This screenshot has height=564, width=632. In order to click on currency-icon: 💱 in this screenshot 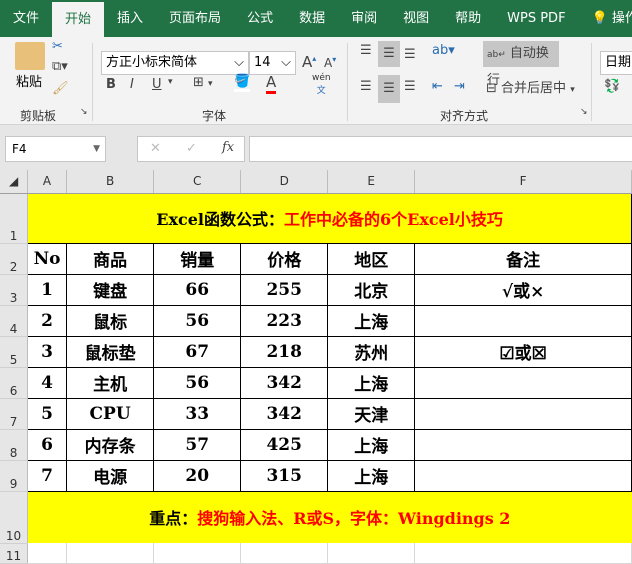, I will do `click(612, 86)`.